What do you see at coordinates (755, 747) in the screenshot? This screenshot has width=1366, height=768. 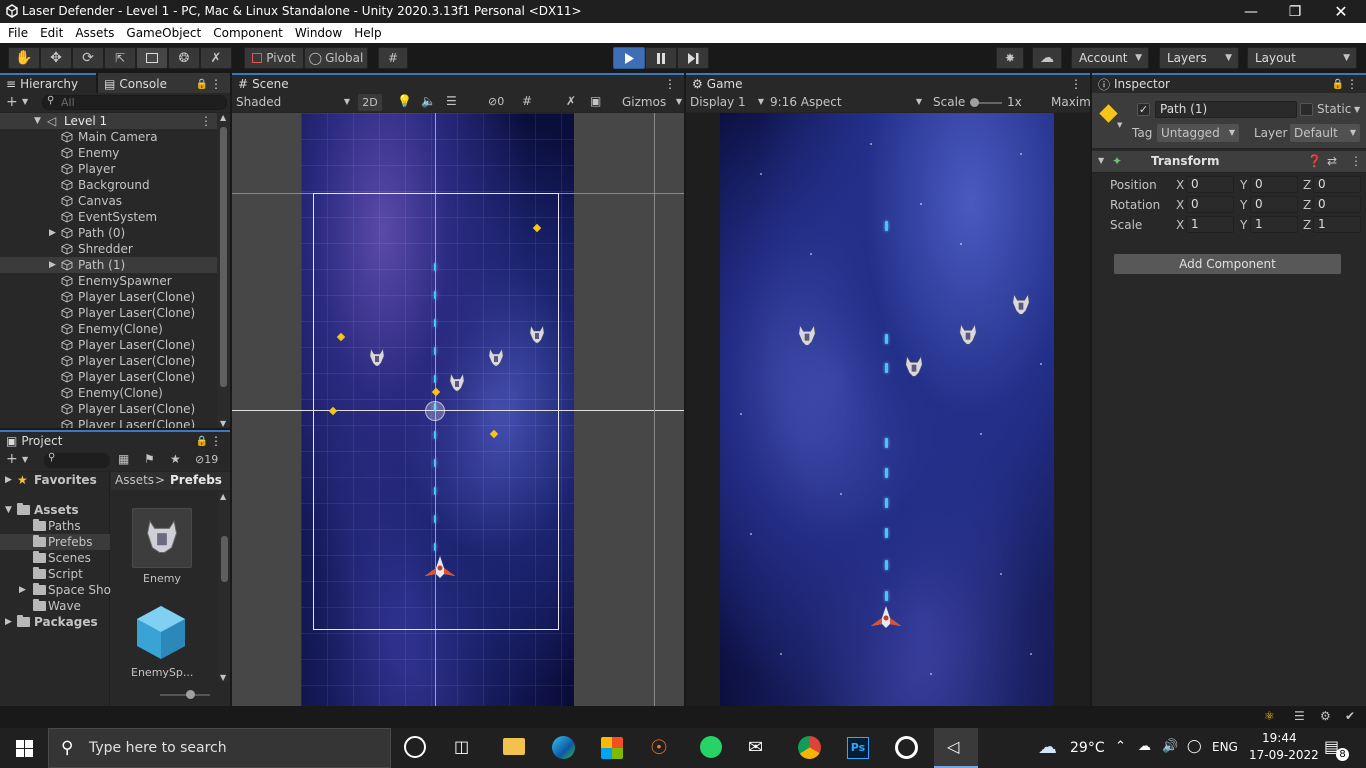 I see `mail-icon: ✉` at bounding box center [755, 747].